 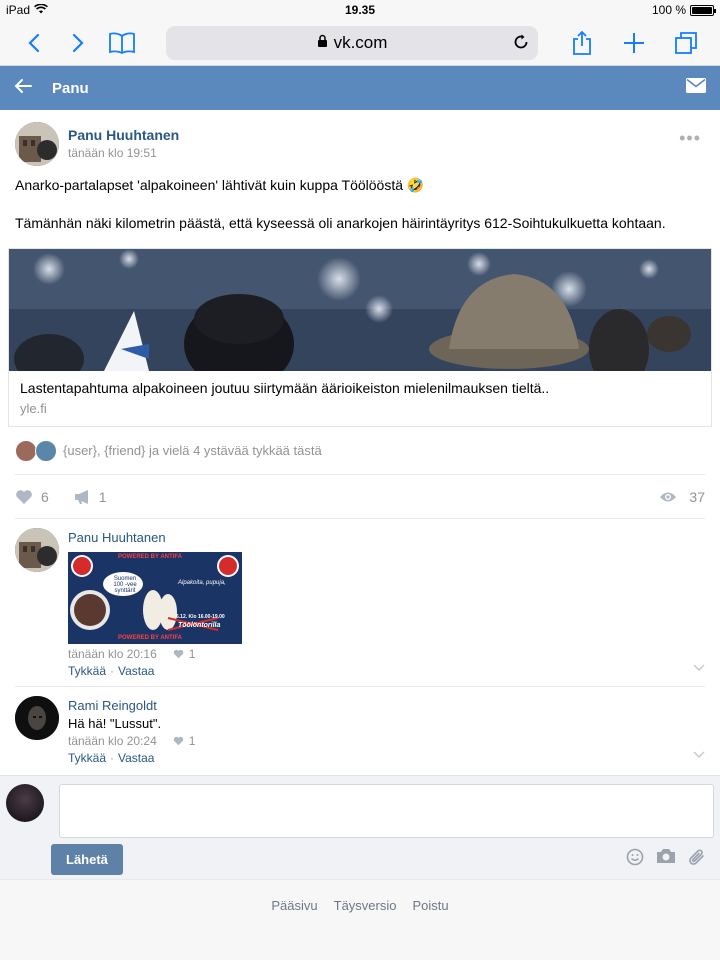 What do you see at coordinates (27, 88) in the screenshot?
I see `back-arrow-icon` at bounding box center [27, 88].